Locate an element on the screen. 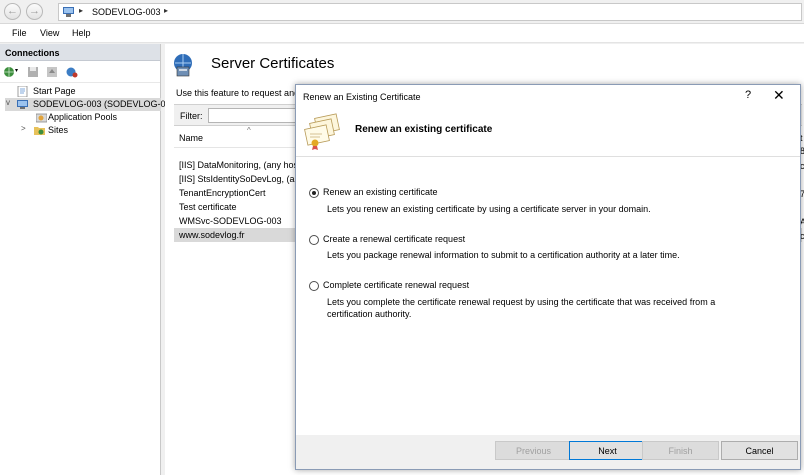  radio-renew-existing is located at coordinates (314, 193).